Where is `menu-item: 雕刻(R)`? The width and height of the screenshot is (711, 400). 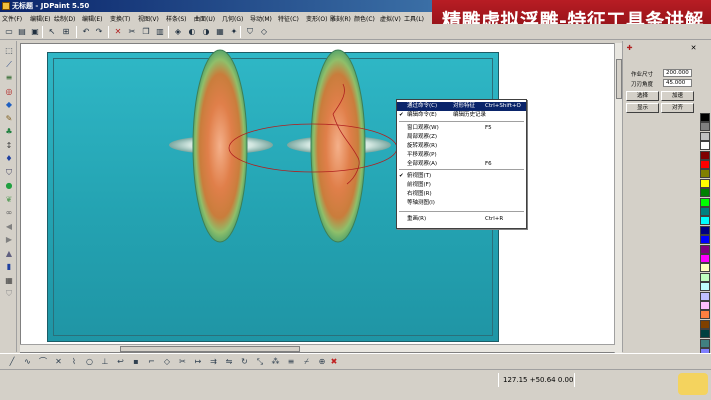
menu-item: 雕刻(R) is located at coordinates (340, 18).